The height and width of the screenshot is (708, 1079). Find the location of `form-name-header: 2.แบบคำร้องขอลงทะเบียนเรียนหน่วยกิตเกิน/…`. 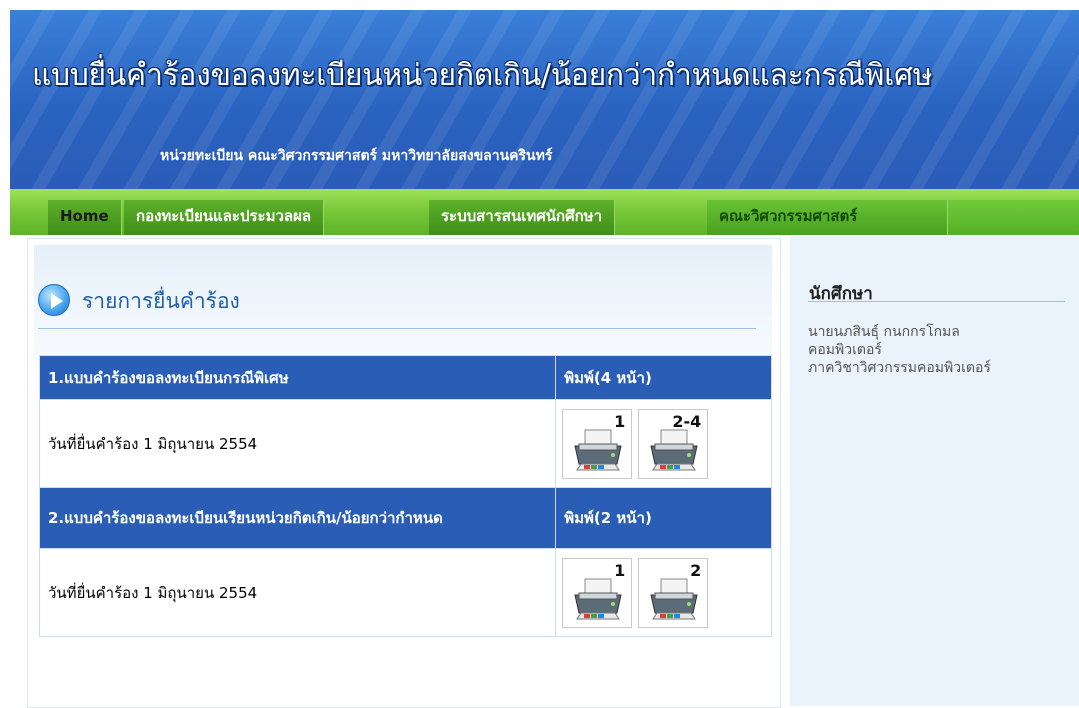

form-name-header: 2.แบบคำร้องขอลงทะเบียนเรียนหน่วยกิตเกิน/… is located at coordinates (297, 518).